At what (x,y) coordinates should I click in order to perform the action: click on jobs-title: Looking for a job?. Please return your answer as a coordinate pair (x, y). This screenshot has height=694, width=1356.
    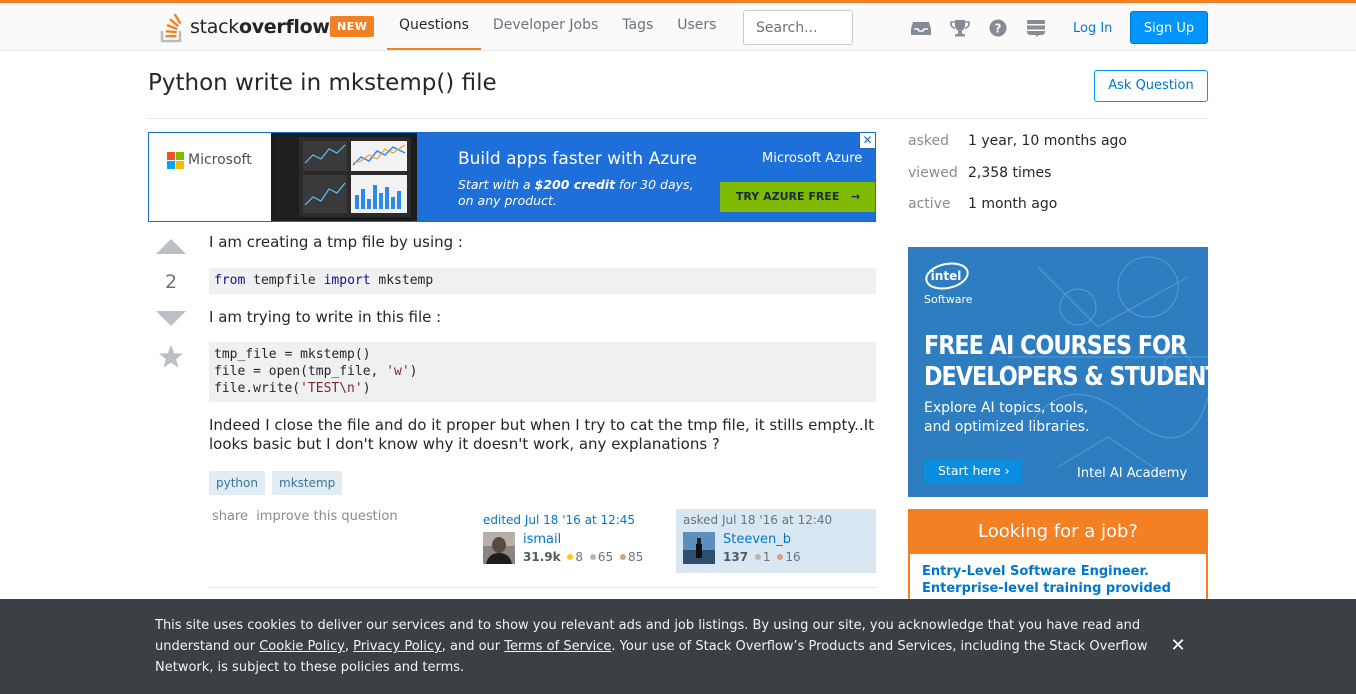
    Looking at the image, I should click on (1058, 531).